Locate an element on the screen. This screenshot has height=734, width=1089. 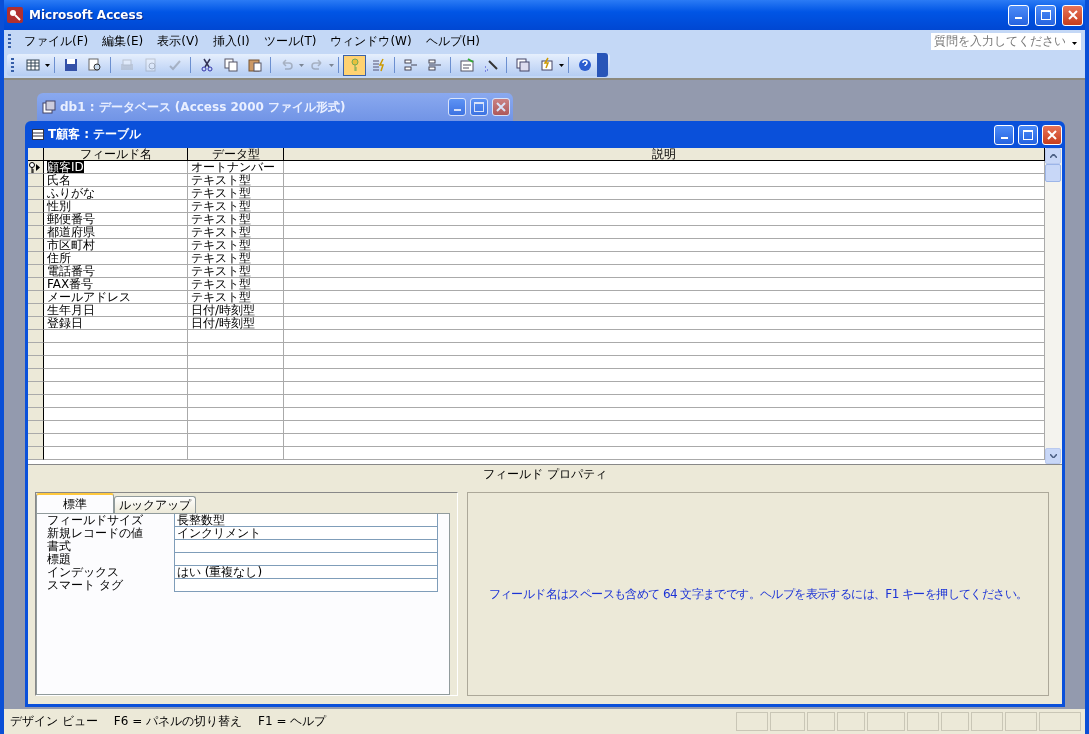
property-field: インクリメント is located at coordinates (306, 533).